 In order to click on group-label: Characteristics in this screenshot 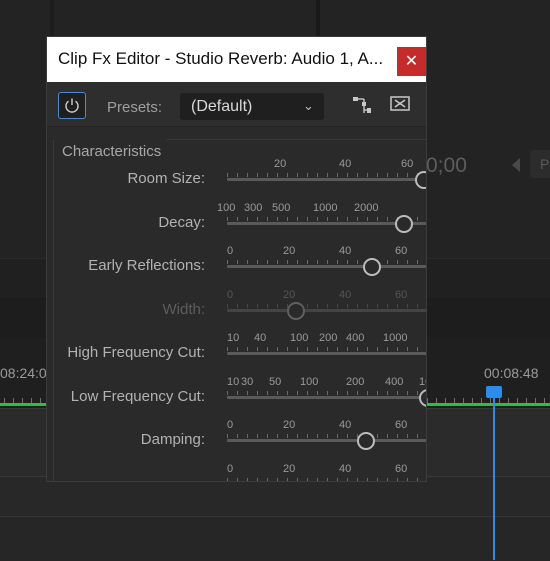, I will do `click(112, 151)`.